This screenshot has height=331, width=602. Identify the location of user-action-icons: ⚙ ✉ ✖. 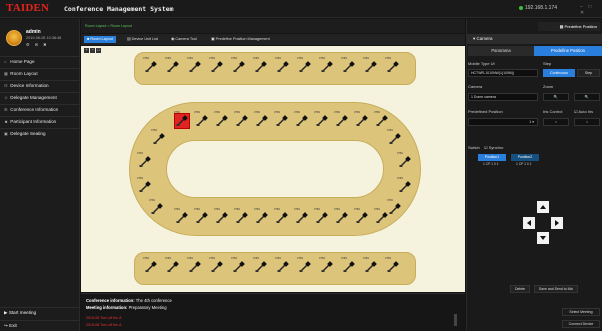
(37, 44).